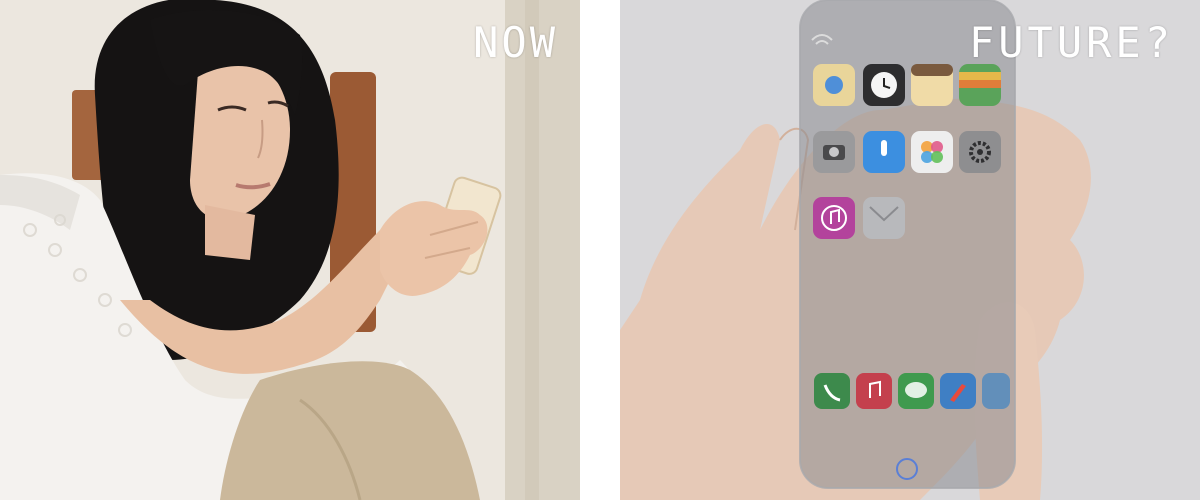  I want to click on mail-icon, so click(884, 218).